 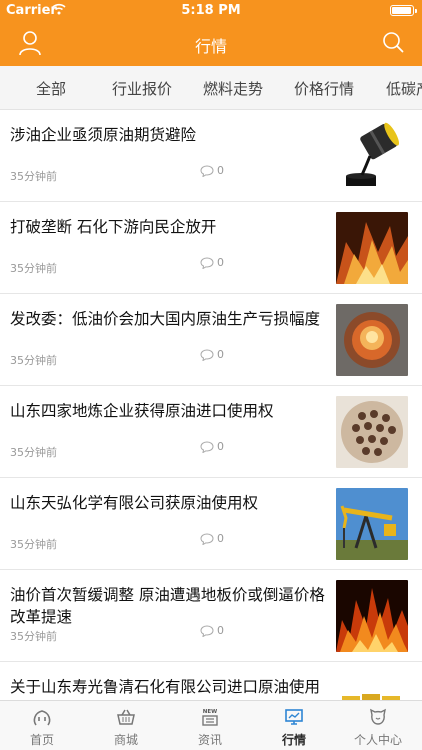 What do you see at coordinates (103, 135) in the screenshot?
I see `article-title: 涉油企业亟须原油期货避险` at bounding box center [103, 135].